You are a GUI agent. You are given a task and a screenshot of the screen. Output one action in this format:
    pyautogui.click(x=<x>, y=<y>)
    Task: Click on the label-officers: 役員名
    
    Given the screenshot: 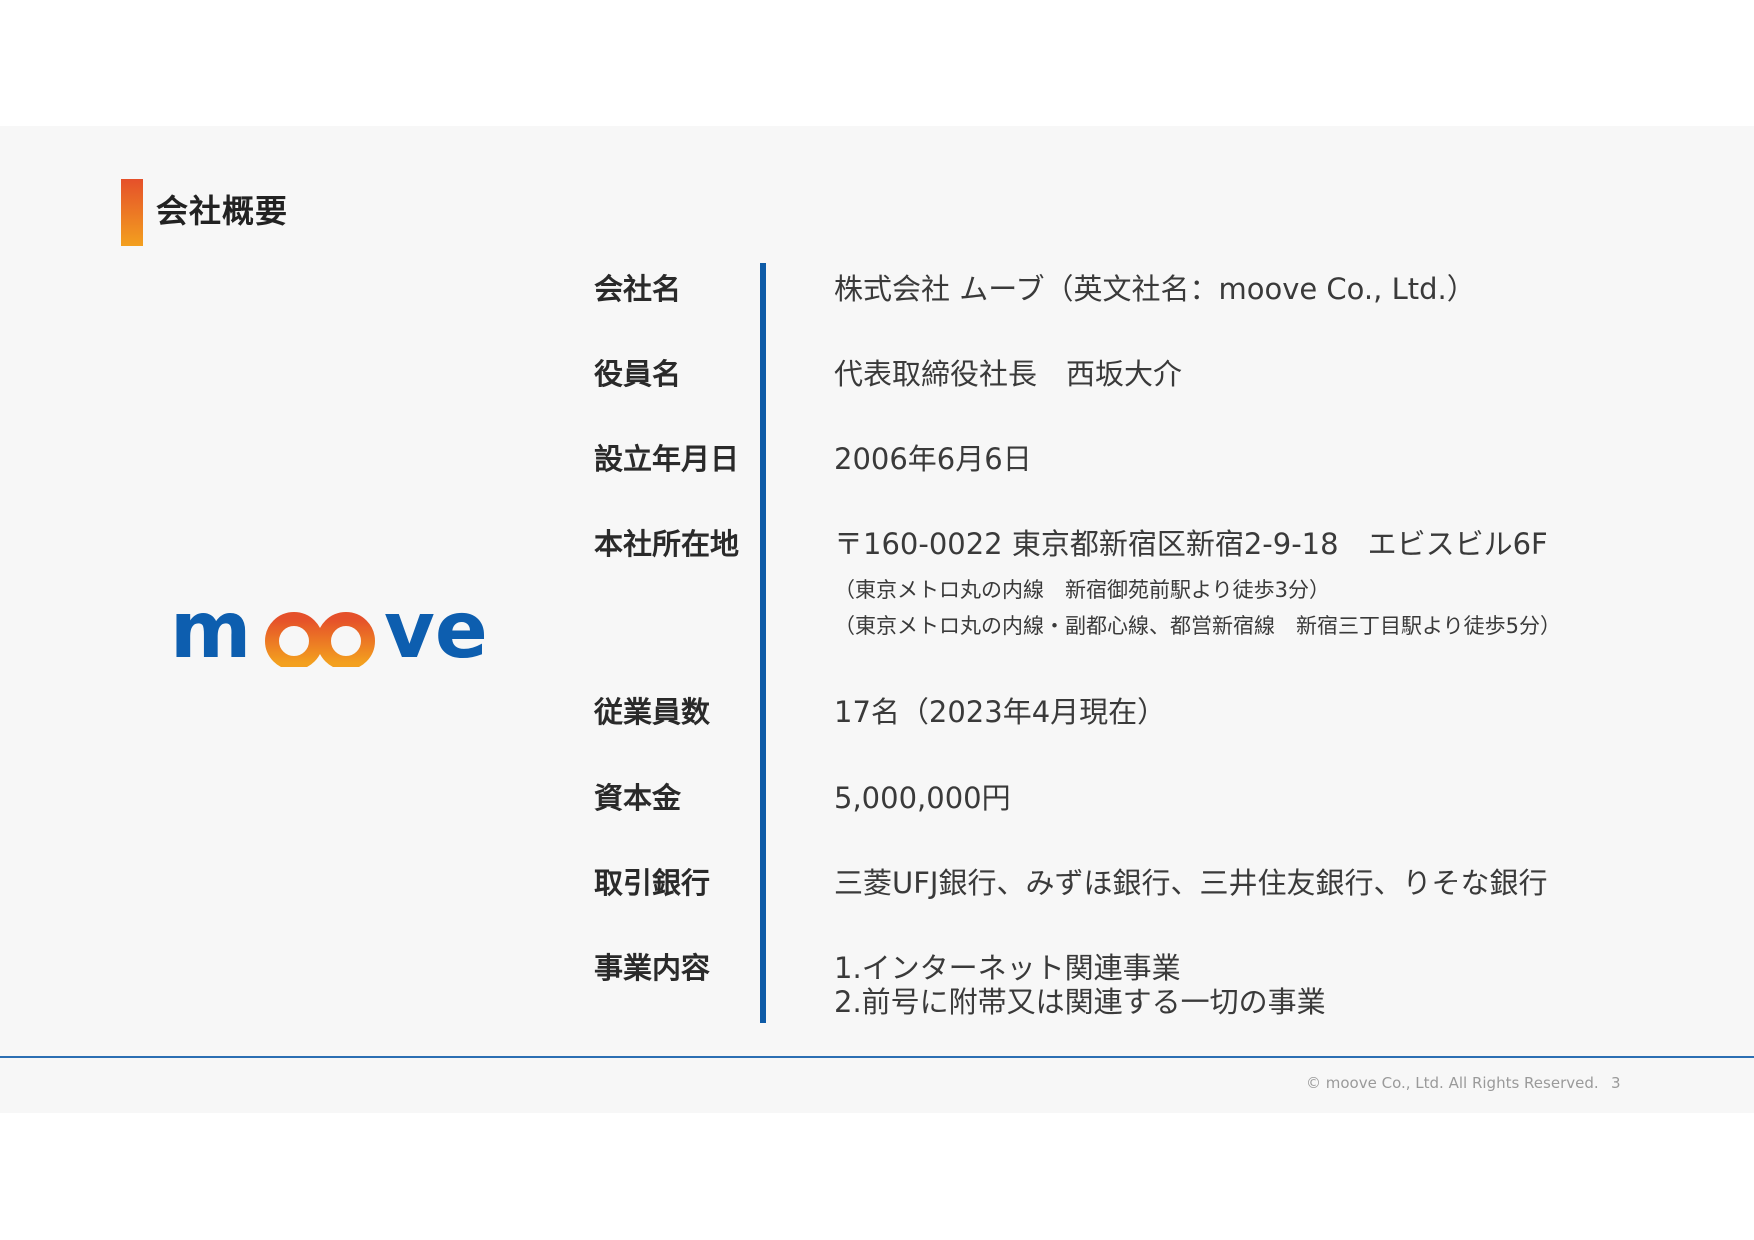 What is the action you would take?
    pyautogui.click(x=638, y=374)
    